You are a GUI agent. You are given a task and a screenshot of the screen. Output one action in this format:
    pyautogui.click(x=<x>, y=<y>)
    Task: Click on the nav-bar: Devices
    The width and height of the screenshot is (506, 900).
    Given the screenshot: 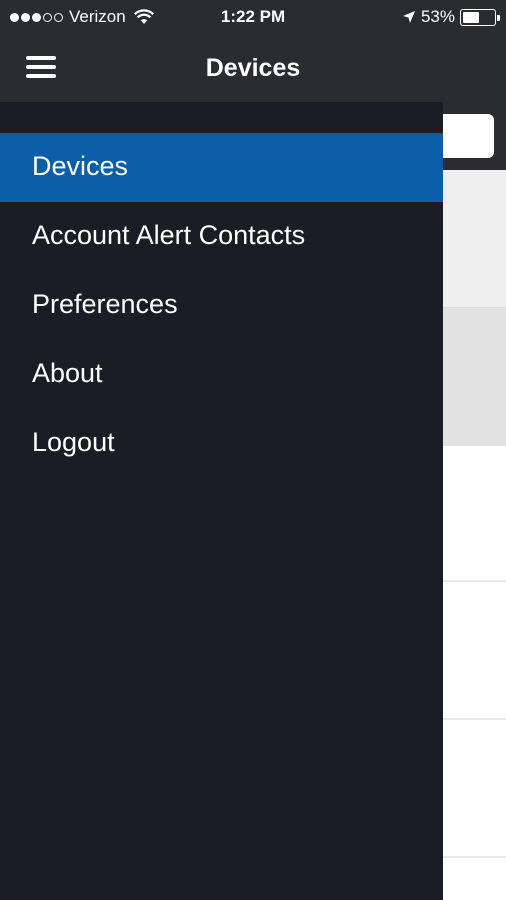 What is the action you would take?
    pyautogui.click(x=253, y=68)
    